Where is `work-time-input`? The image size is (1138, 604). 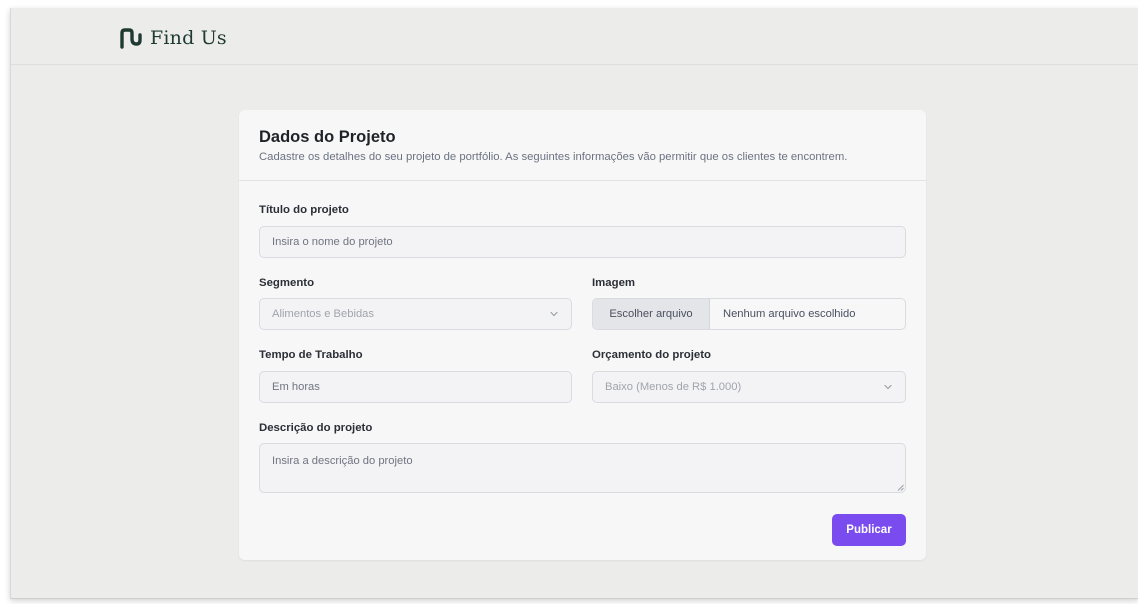
work-time-input is located at coordinates (415, 387).